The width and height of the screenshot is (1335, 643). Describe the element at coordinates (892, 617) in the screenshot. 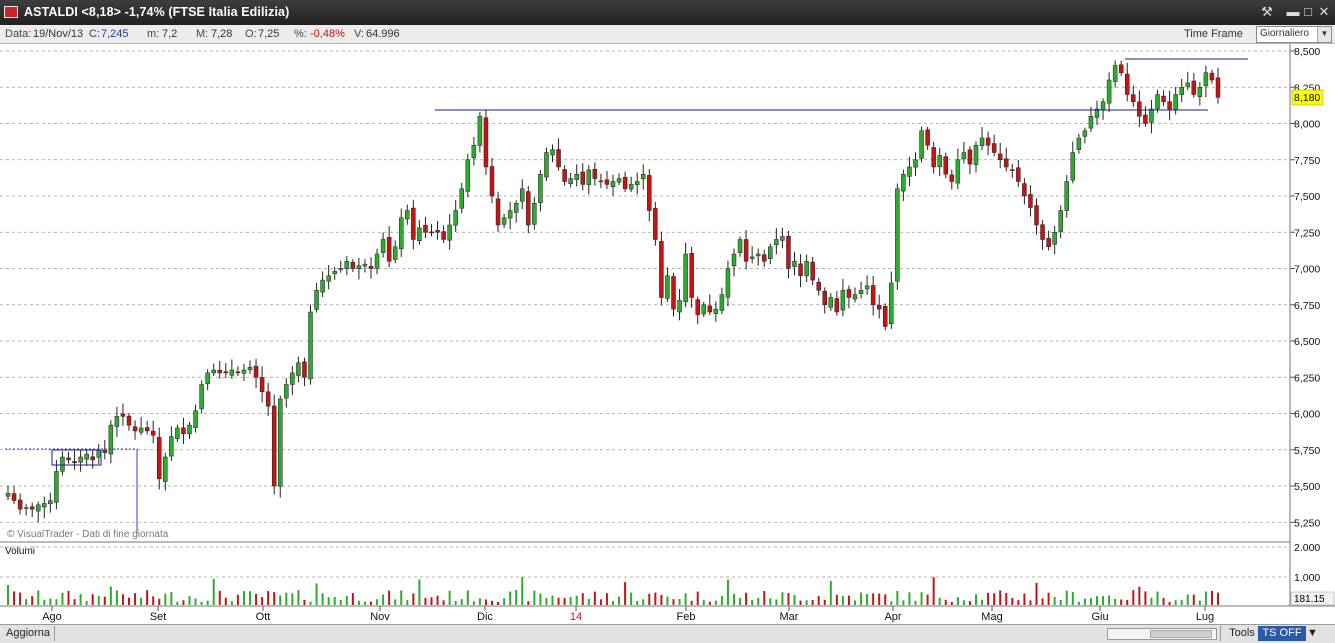

I see `date-tick-label: Apr` at that location.